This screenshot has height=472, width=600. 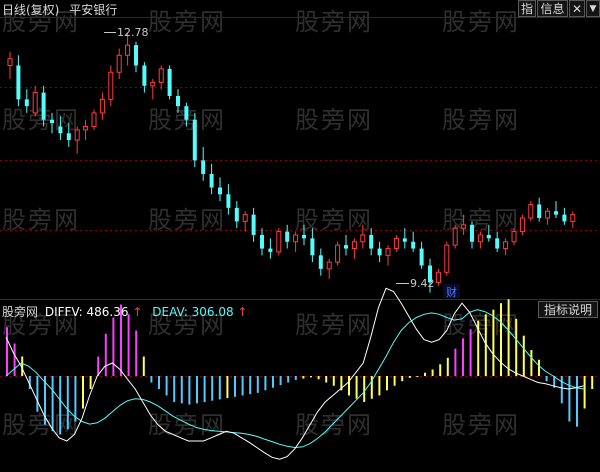 I want to click on indicator-explain-button: 指标说明, so click(x=568, y=309).